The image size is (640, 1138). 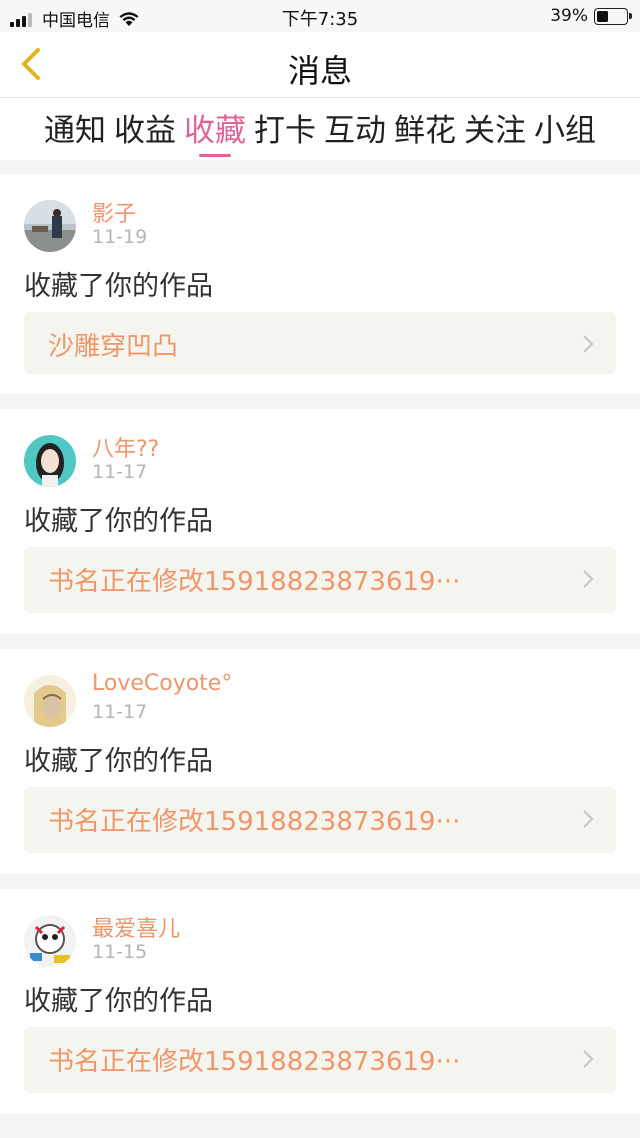 I want to click on tab-notice: 通知, so click(x=75, y=129).